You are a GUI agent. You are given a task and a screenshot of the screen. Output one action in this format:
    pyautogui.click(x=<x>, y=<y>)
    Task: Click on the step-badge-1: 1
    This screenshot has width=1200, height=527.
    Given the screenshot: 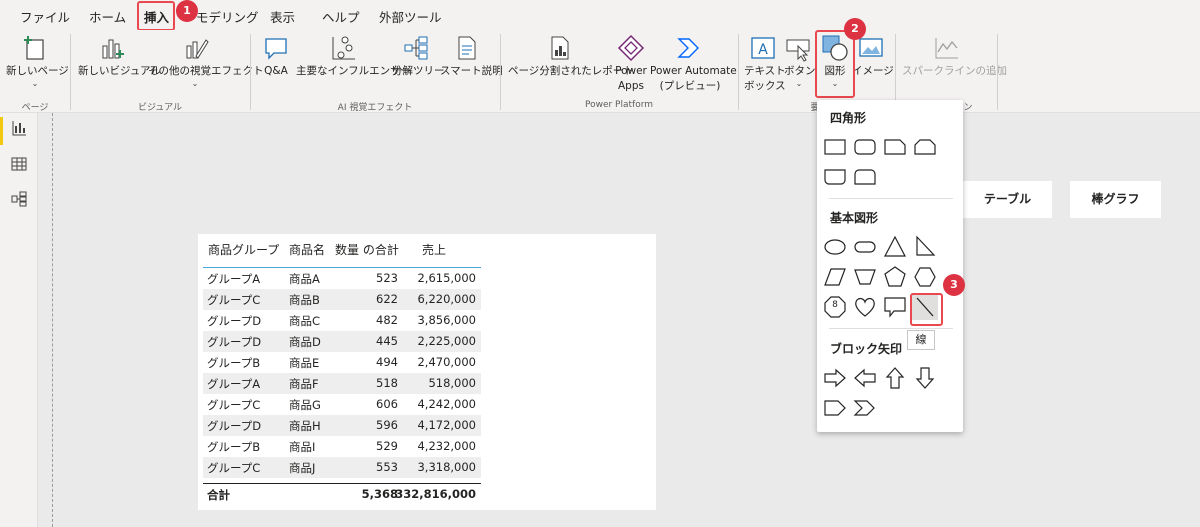 What is the action you would take?
    pyautogui.click(x=187, y=11)
    